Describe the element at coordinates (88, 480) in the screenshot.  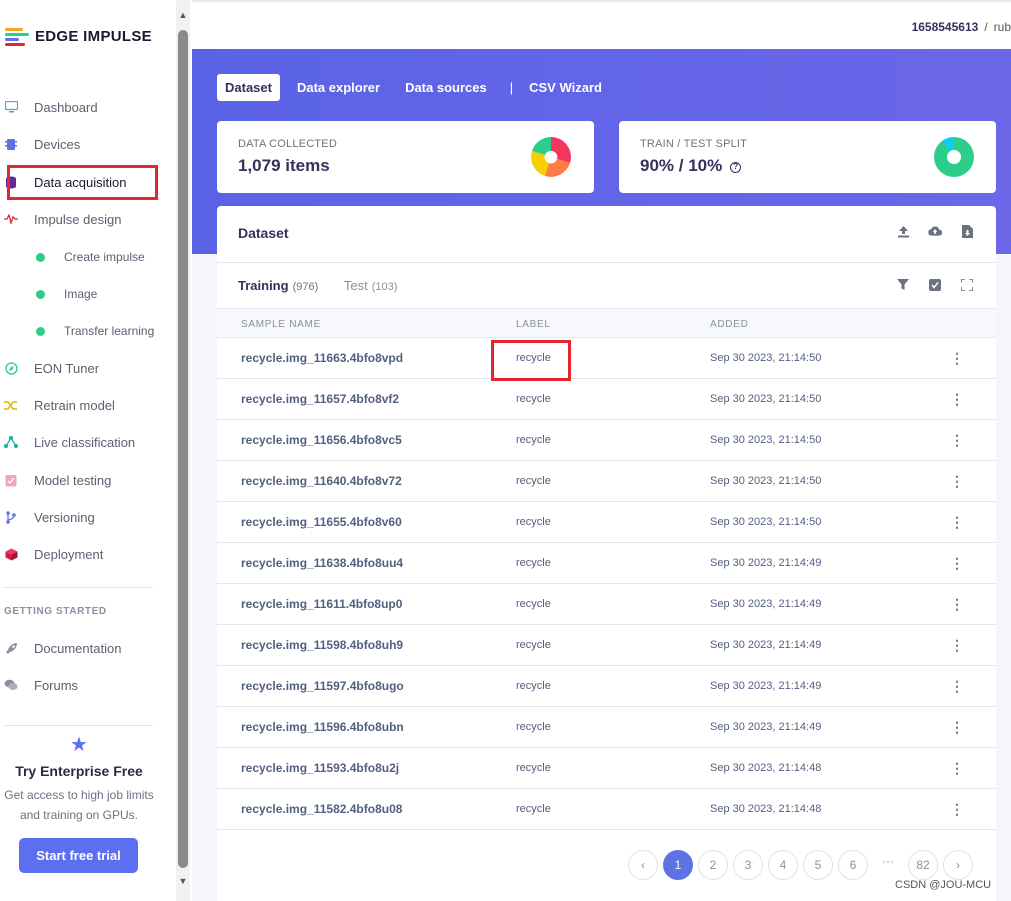
I see `sidebar-item-model-testing: Model testing` at that location.